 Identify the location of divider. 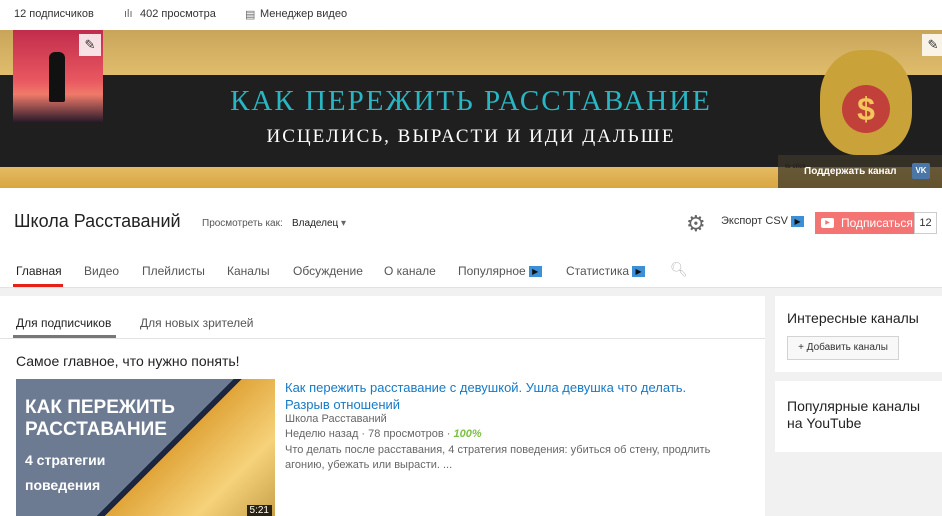
(382, 338).